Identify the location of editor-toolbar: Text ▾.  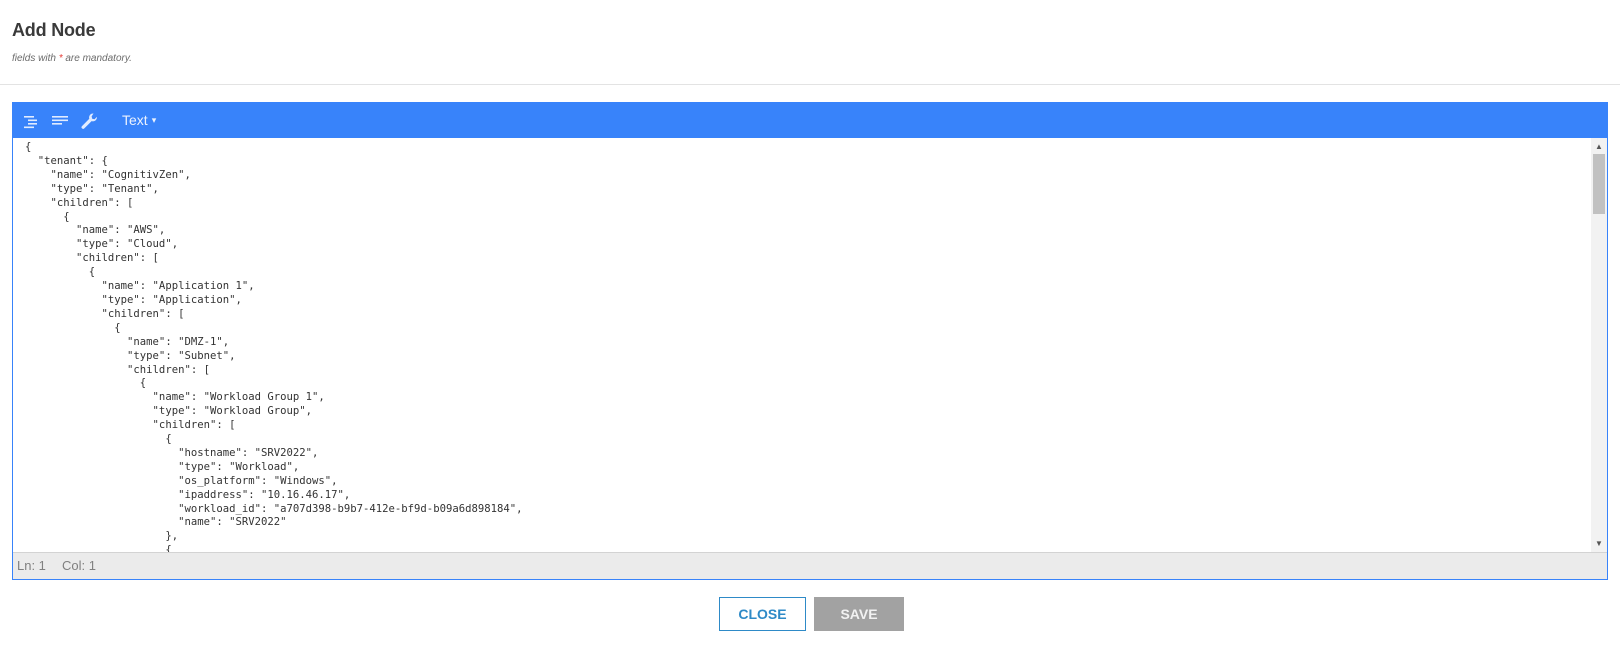
(810, 120).